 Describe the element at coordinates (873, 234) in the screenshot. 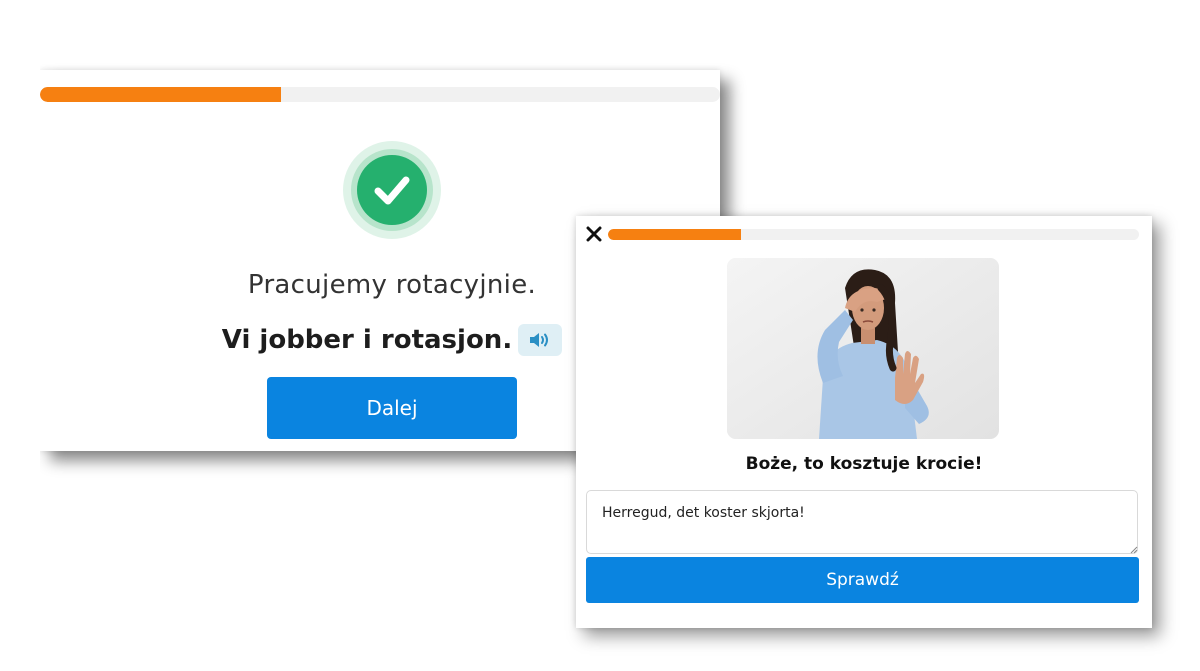

I see `exercise-progress-bar` at that location.